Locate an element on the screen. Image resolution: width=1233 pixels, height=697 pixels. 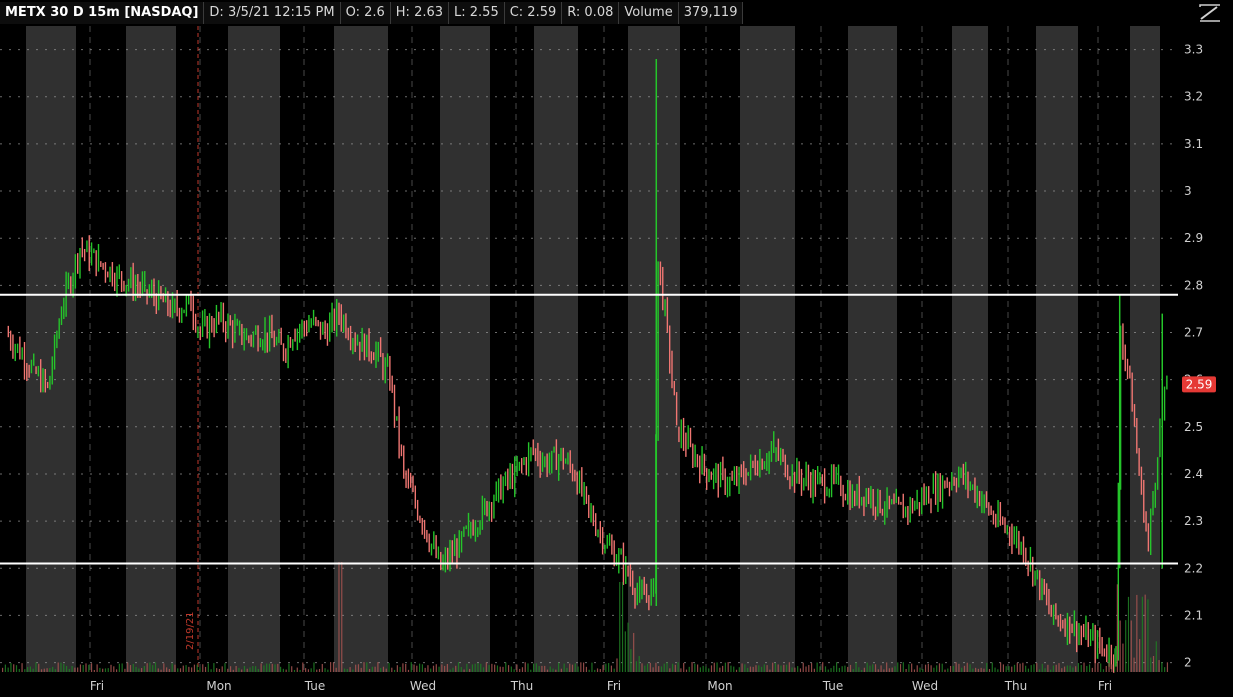
symbol-label: METX 30 D 15m [NASDAQ] is located at coordinates (102, 13).